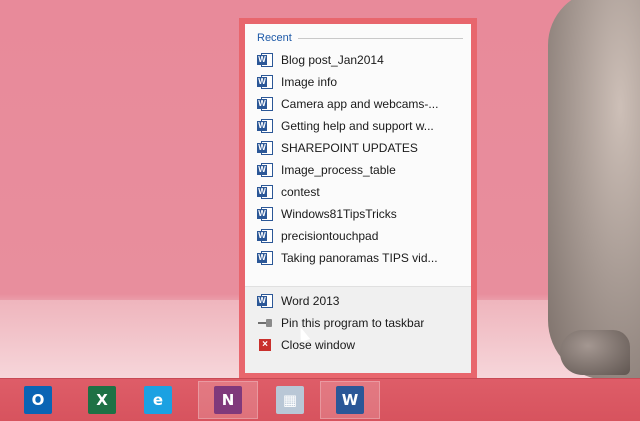 This screenshot has width=640, height=421. I want to click on recent-item-label: precisiontouchpad, so click(330, 236).